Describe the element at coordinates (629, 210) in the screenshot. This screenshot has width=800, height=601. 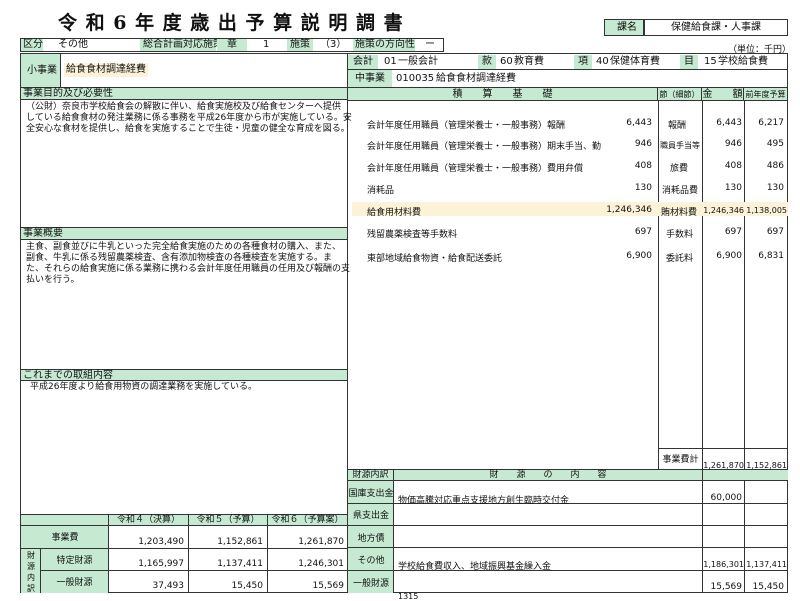
I see `estimate-item-amount: 1,246,346` at that location.